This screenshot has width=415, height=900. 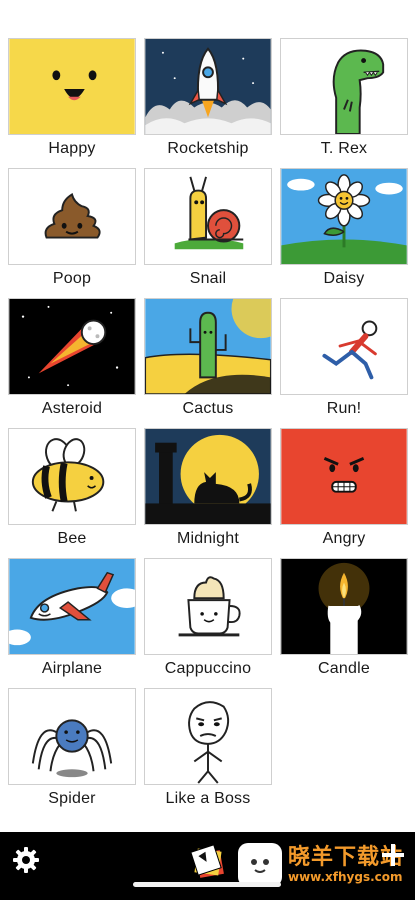 What do you see at coordinates (72, 148) in the screenshot?
I see `card-label: Happy` at bounding box center [72, 148].